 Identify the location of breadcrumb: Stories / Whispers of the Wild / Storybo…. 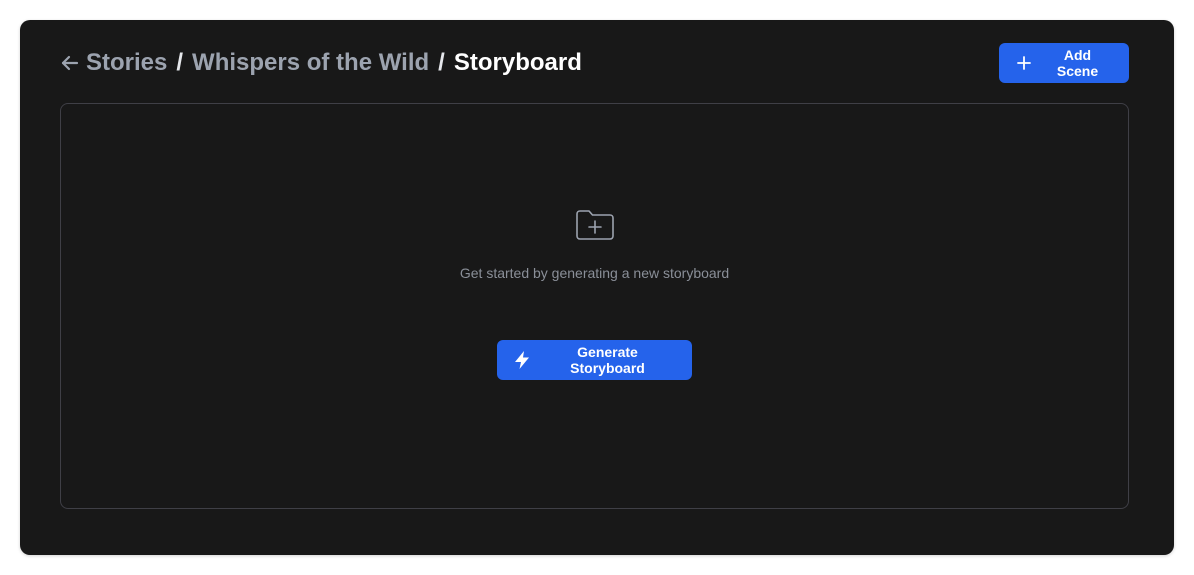
(321, 63).